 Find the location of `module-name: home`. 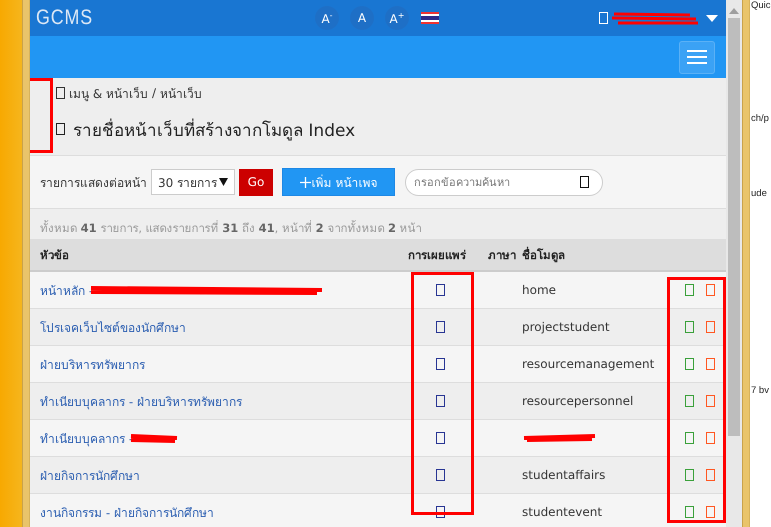

module-name: home is located at coordinates (539, 290).